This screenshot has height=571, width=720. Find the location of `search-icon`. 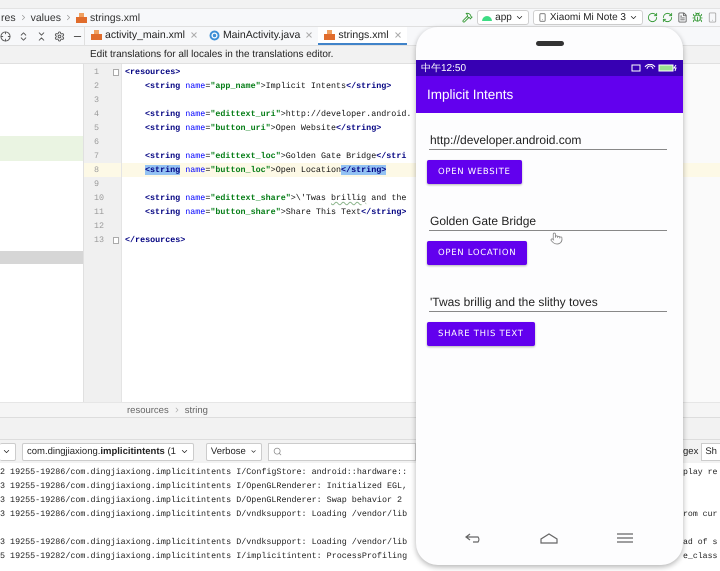

search-icon is located at coordinates (277, 451).